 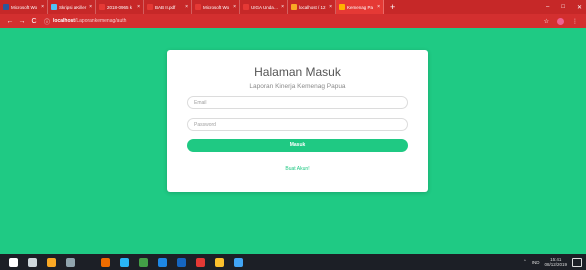 I want to click on search-icon, so click(x=32, y=262).